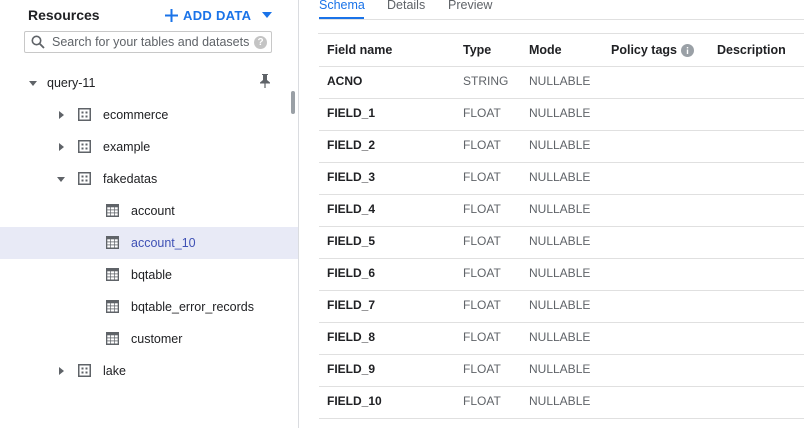  Describe the element at coordinates (477, 50) in the screenshot. I see `column-header-type: Type` at that location.